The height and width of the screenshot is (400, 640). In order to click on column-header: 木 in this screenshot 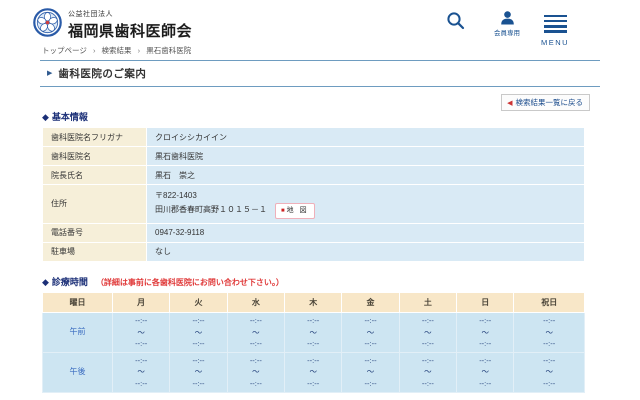, I will do `click(313, 302)`.